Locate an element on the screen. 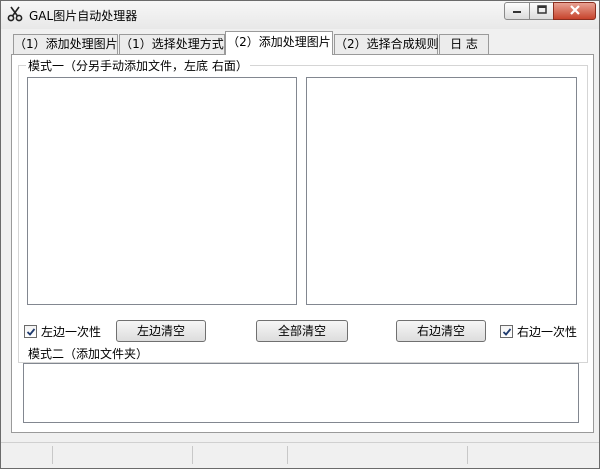  right-once-label: 右边一次性 is located at coordinates (547, 332).